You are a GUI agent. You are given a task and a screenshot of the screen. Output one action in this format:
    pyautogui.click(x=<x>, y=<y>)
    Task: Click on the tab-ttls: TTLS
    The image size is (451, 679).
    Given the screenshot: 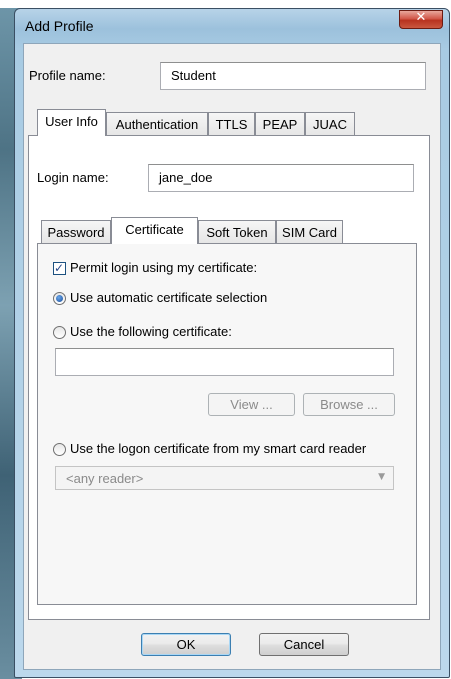 What is the action you would take?
    pyautogui.click(x=231, y=124)
    